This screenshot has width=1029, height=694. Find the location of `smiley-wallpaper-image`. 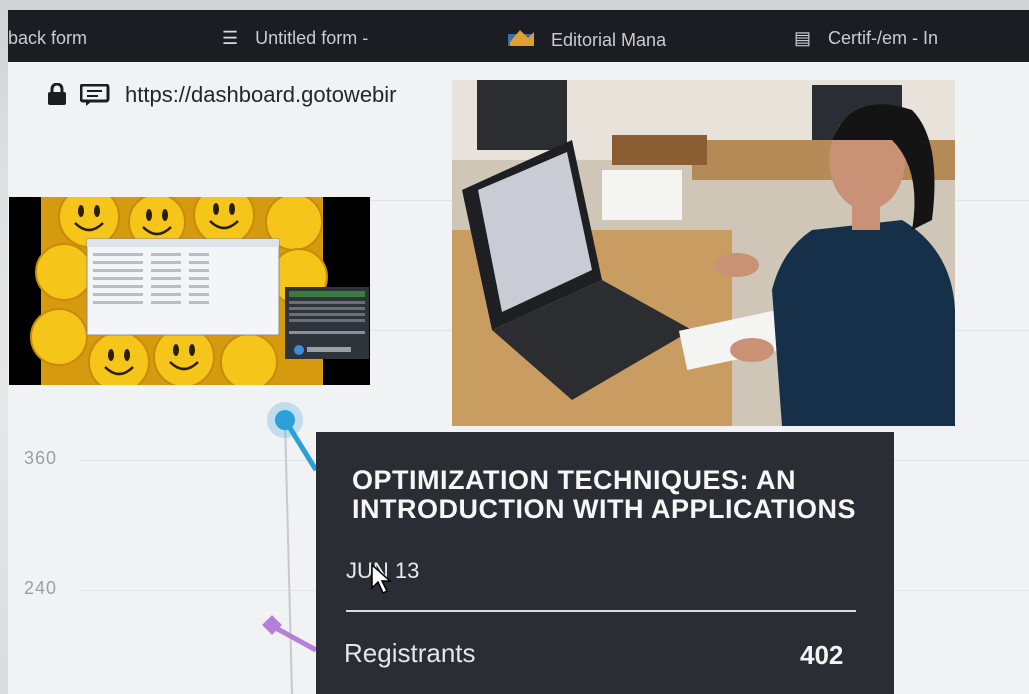

smiley-wallpaper-image is located at coordinates (189, 291).